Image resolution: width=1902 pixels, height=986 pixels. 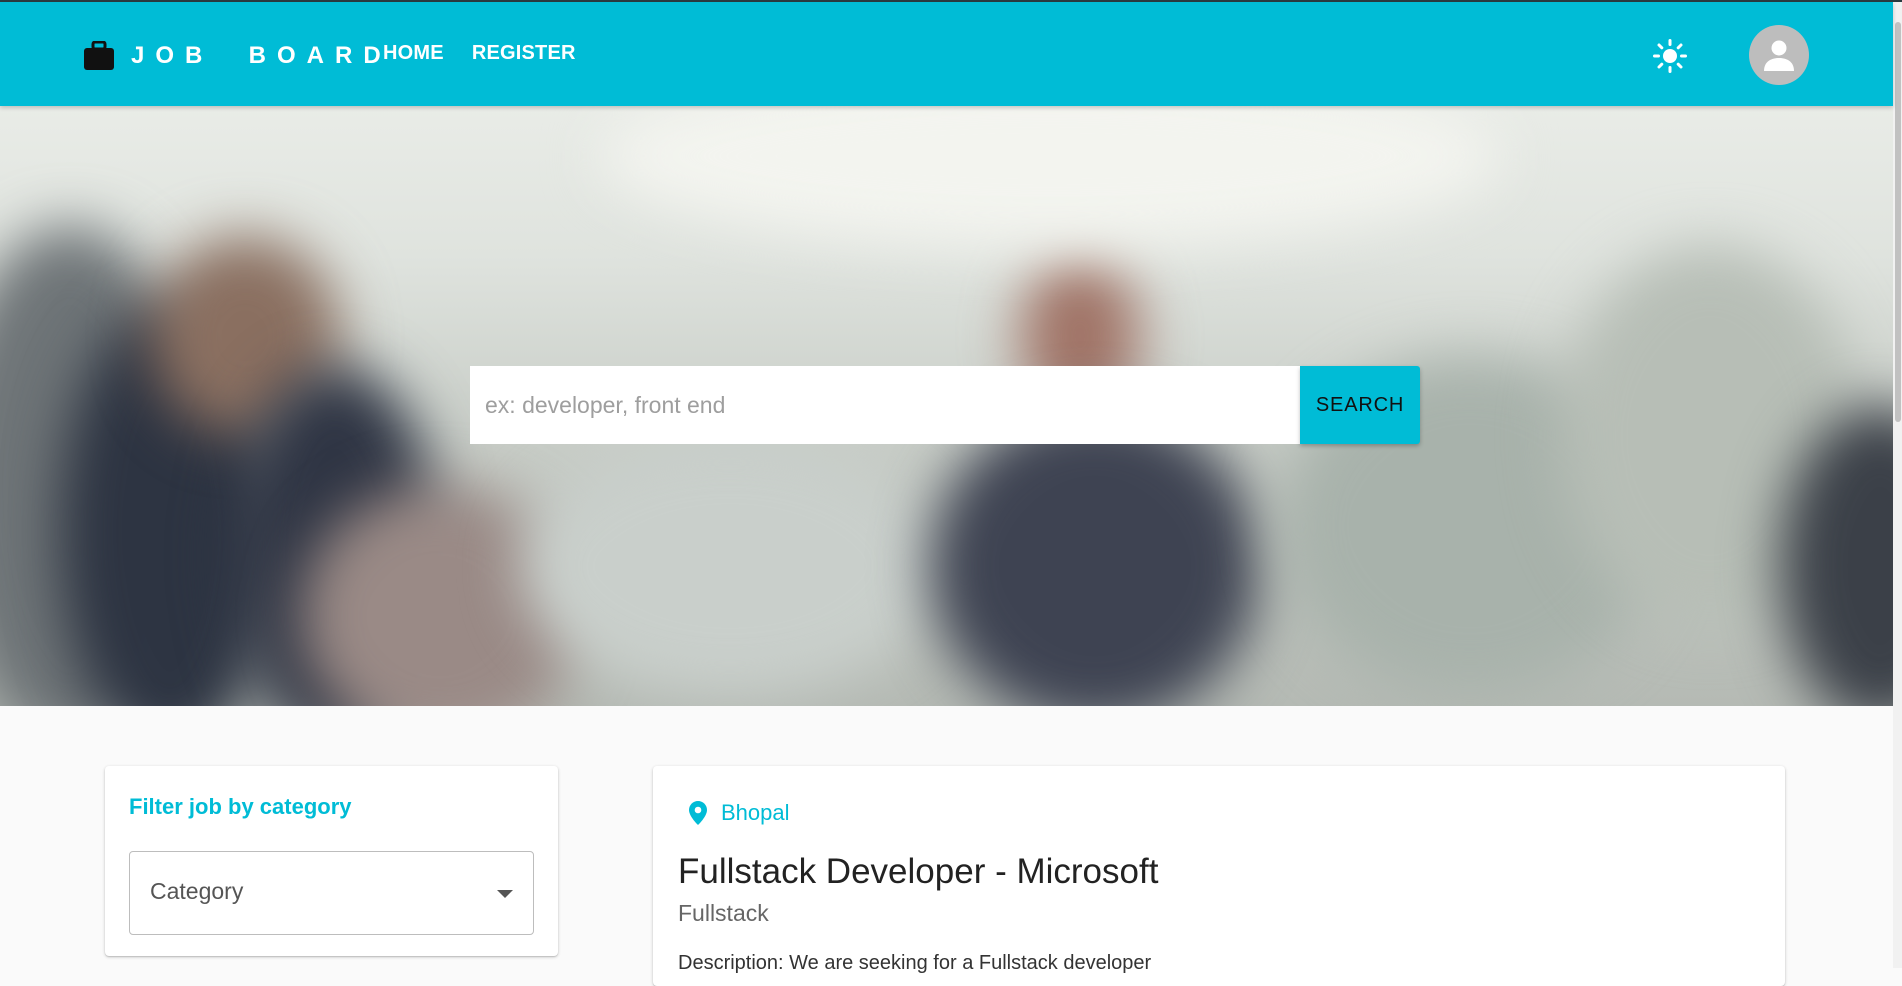 What do you see at coordinates (524, 53) in the screenshot?
I see `nav-register-link: REGISTER` at bounding box center [524, 53].